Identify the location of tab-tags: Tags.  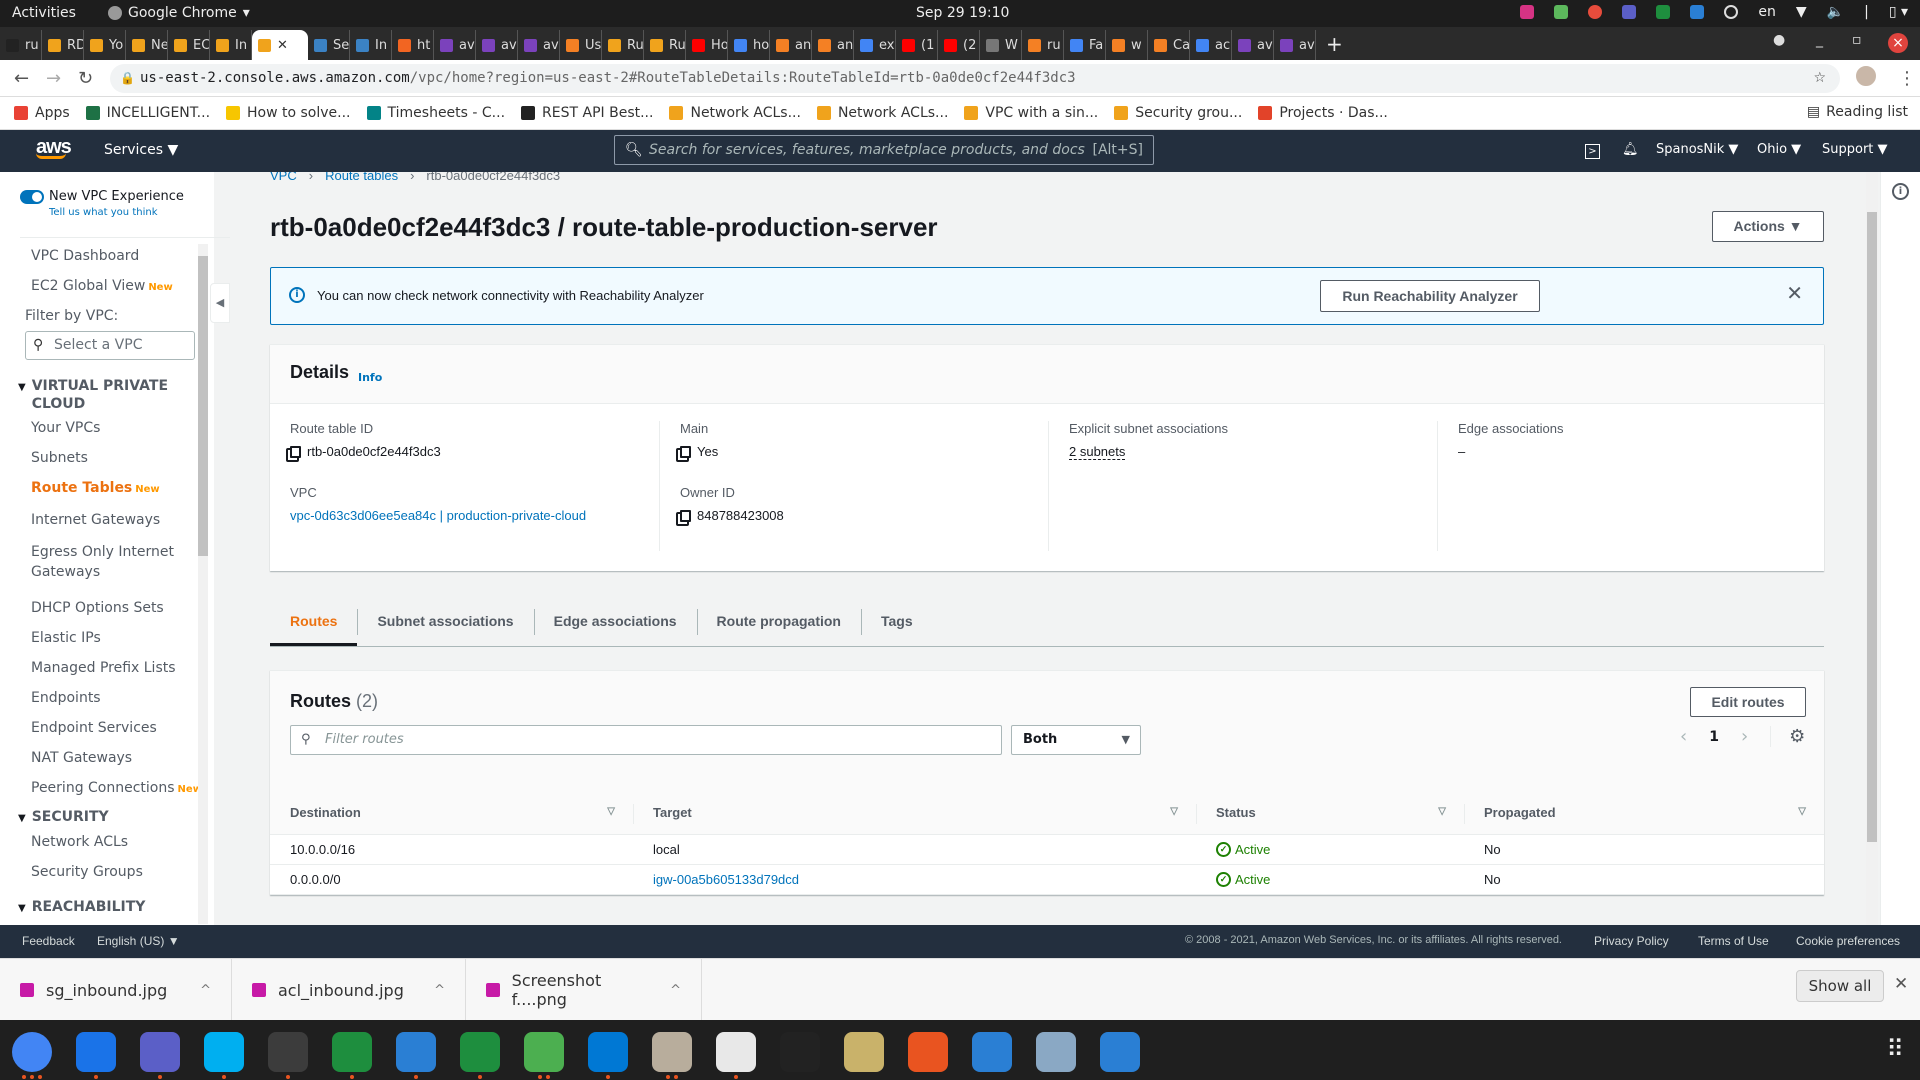
(896, 621).